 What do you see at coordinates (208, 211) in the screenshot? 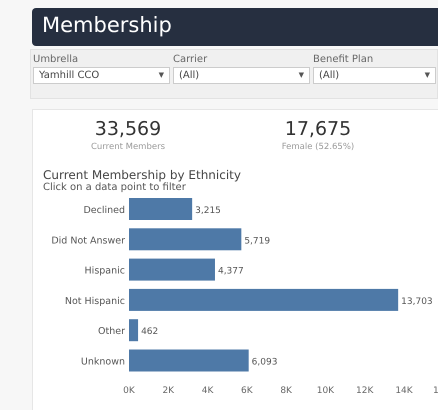
I see `value-label: 3,215` at bounding box center [208, 211].